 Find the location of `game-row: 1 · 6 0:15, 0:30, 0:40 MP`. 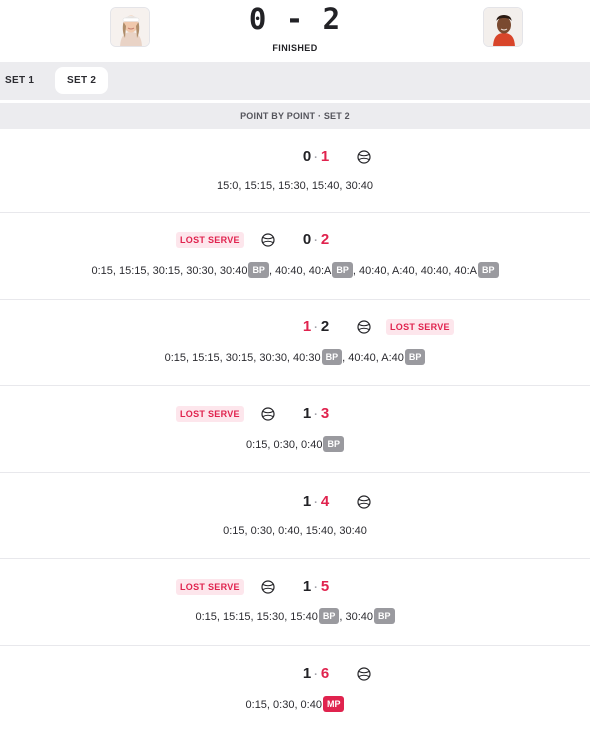

game-row: 1 · 6 0:15, 0:30, 0:40 MP is located at coordinates (295, 689).